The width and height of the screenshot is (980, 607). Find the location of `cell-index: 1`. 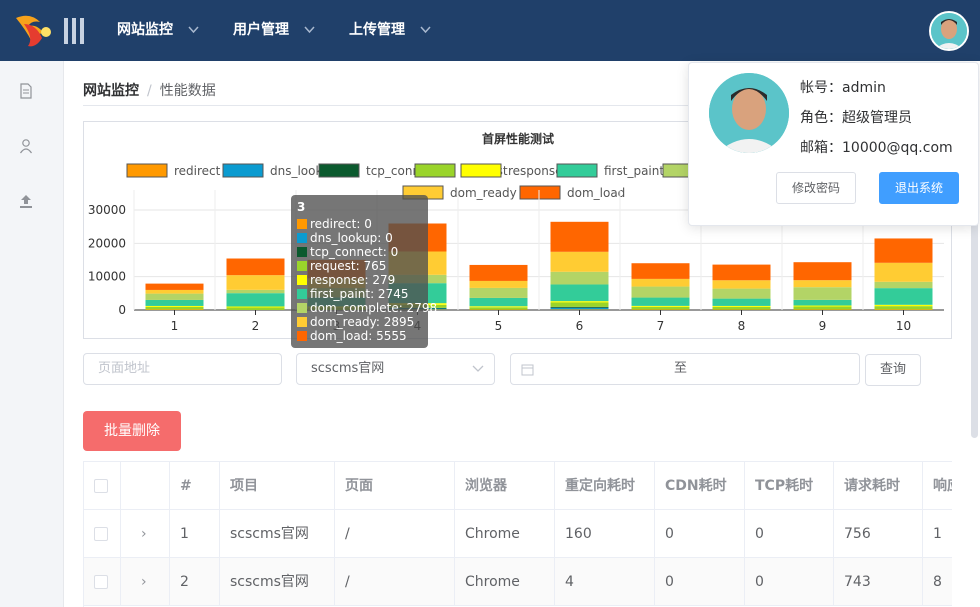

cell-index: 1 is located at coordinates (195, 534).